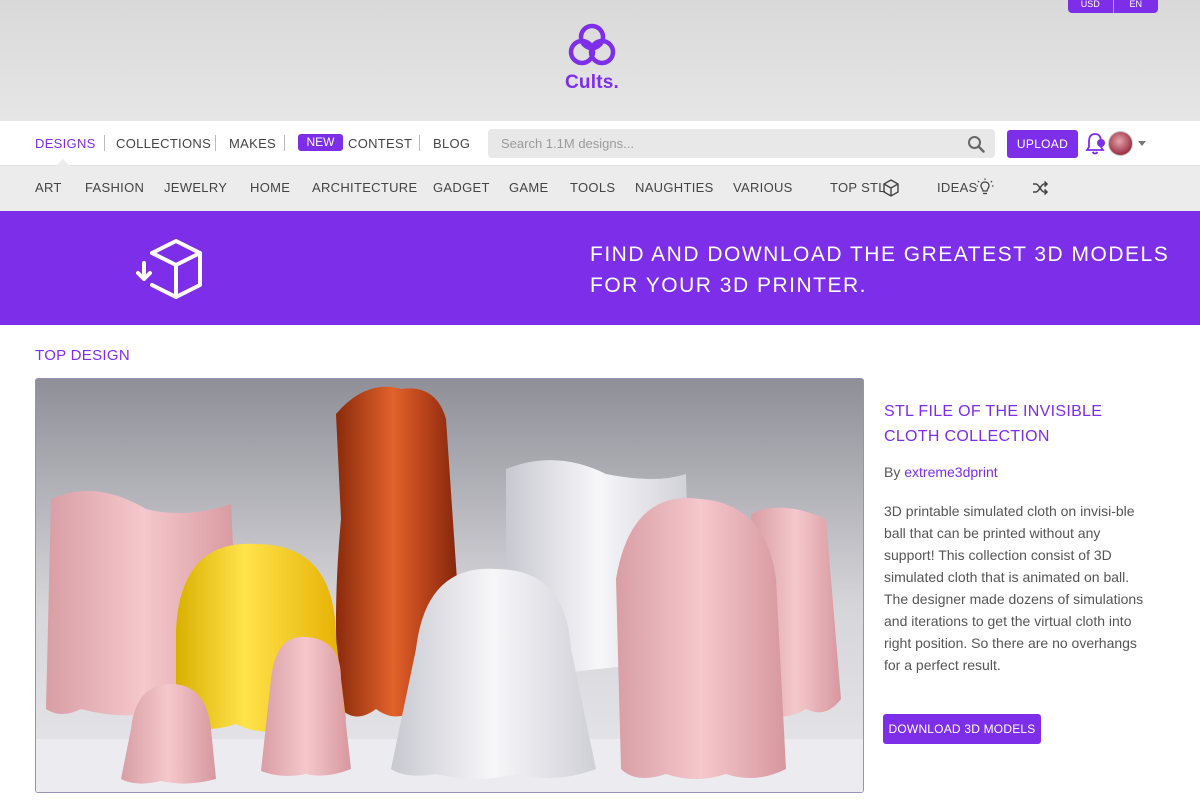  Describe the element at coordinates (528, 187) in the screenshot. I see `category-game: GAME` at that location.